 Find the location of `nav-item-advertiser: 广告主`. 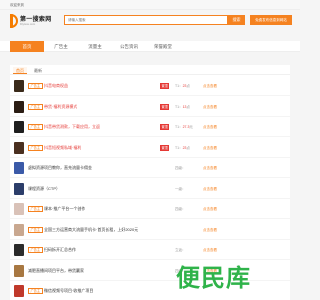

nav-item-advertiser: 广告主 is located at coordinates (61, 46).